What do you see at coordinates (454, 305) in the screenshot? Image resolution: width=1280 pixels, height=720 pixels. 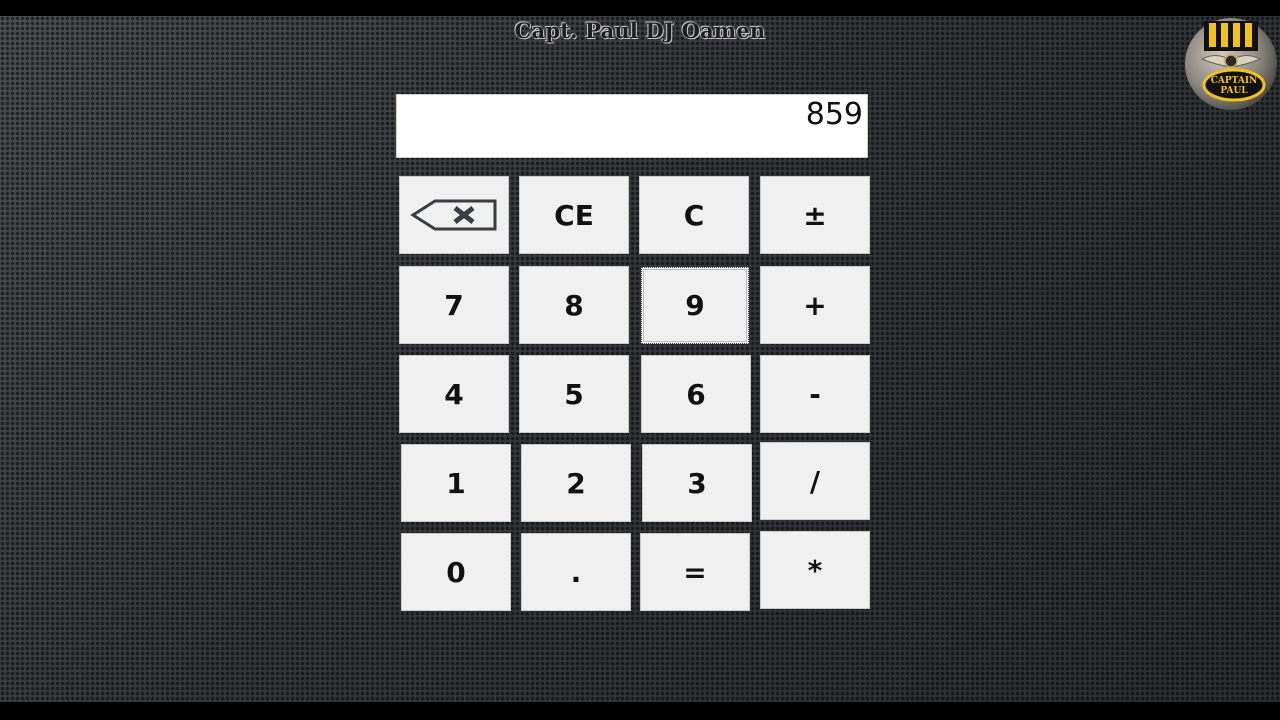 I see `digit-7-button: 7` at bounding box center [454, 305].